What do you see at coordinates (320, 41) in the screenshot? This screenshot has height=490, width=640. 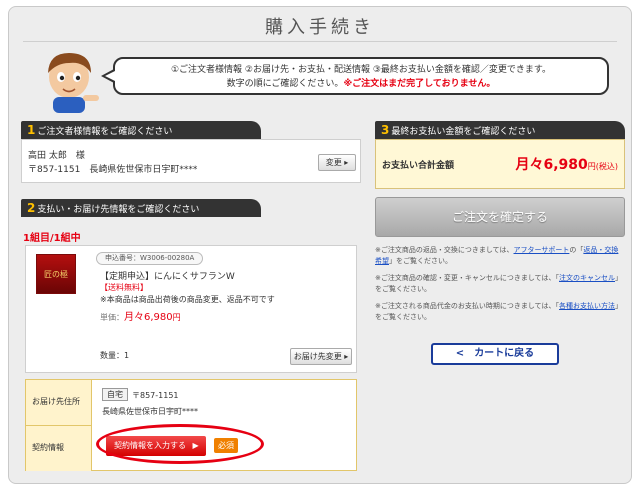 I see `title-divider` at bounding box center [320, 41].